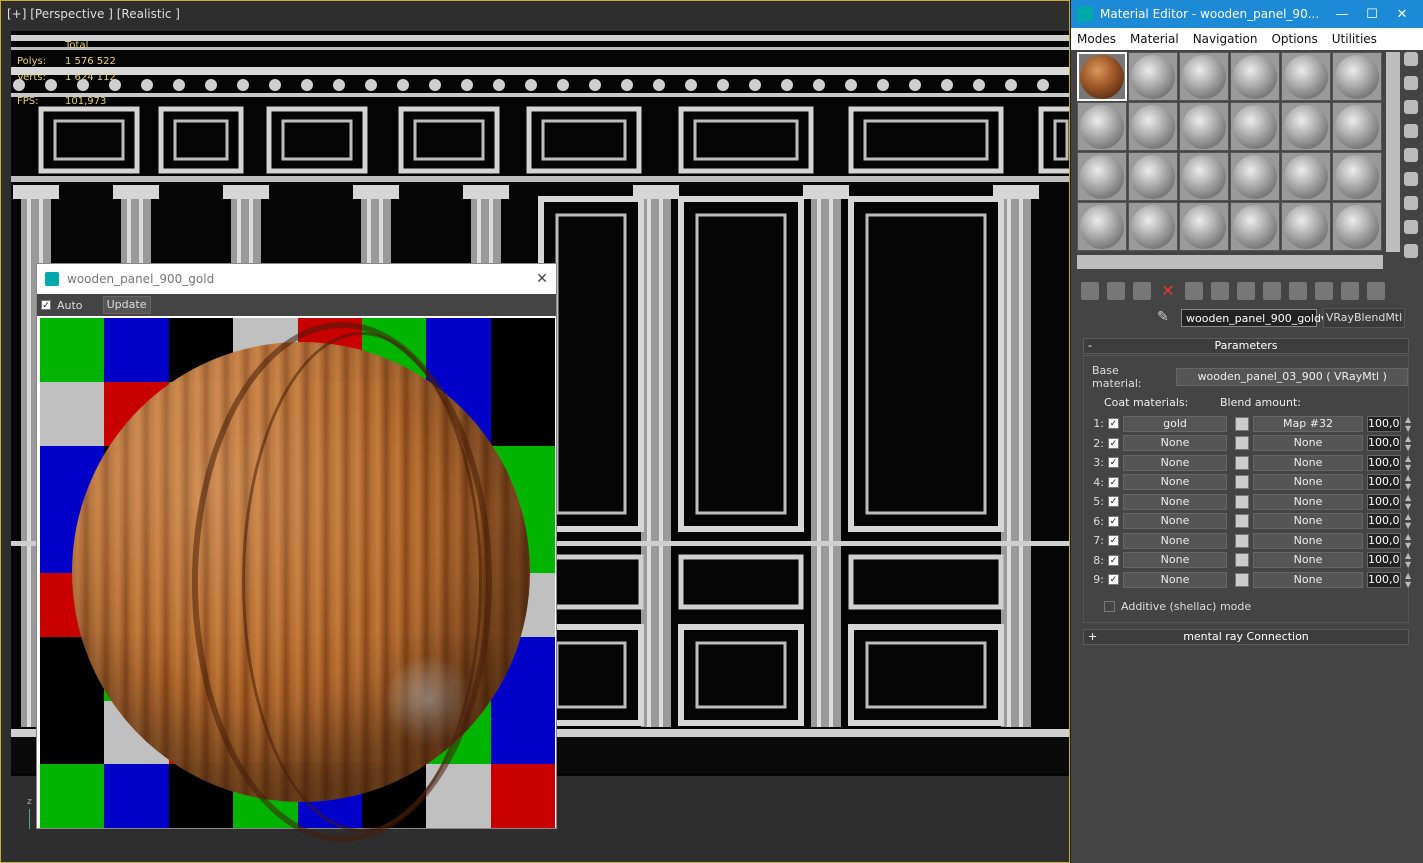 Image resolution: width=1423 pixels, height=863 pixels. Describe the element at coordinates (1246, 346) in the screenshot. I see `parameters-rollout-header: - Parameters` at that location.